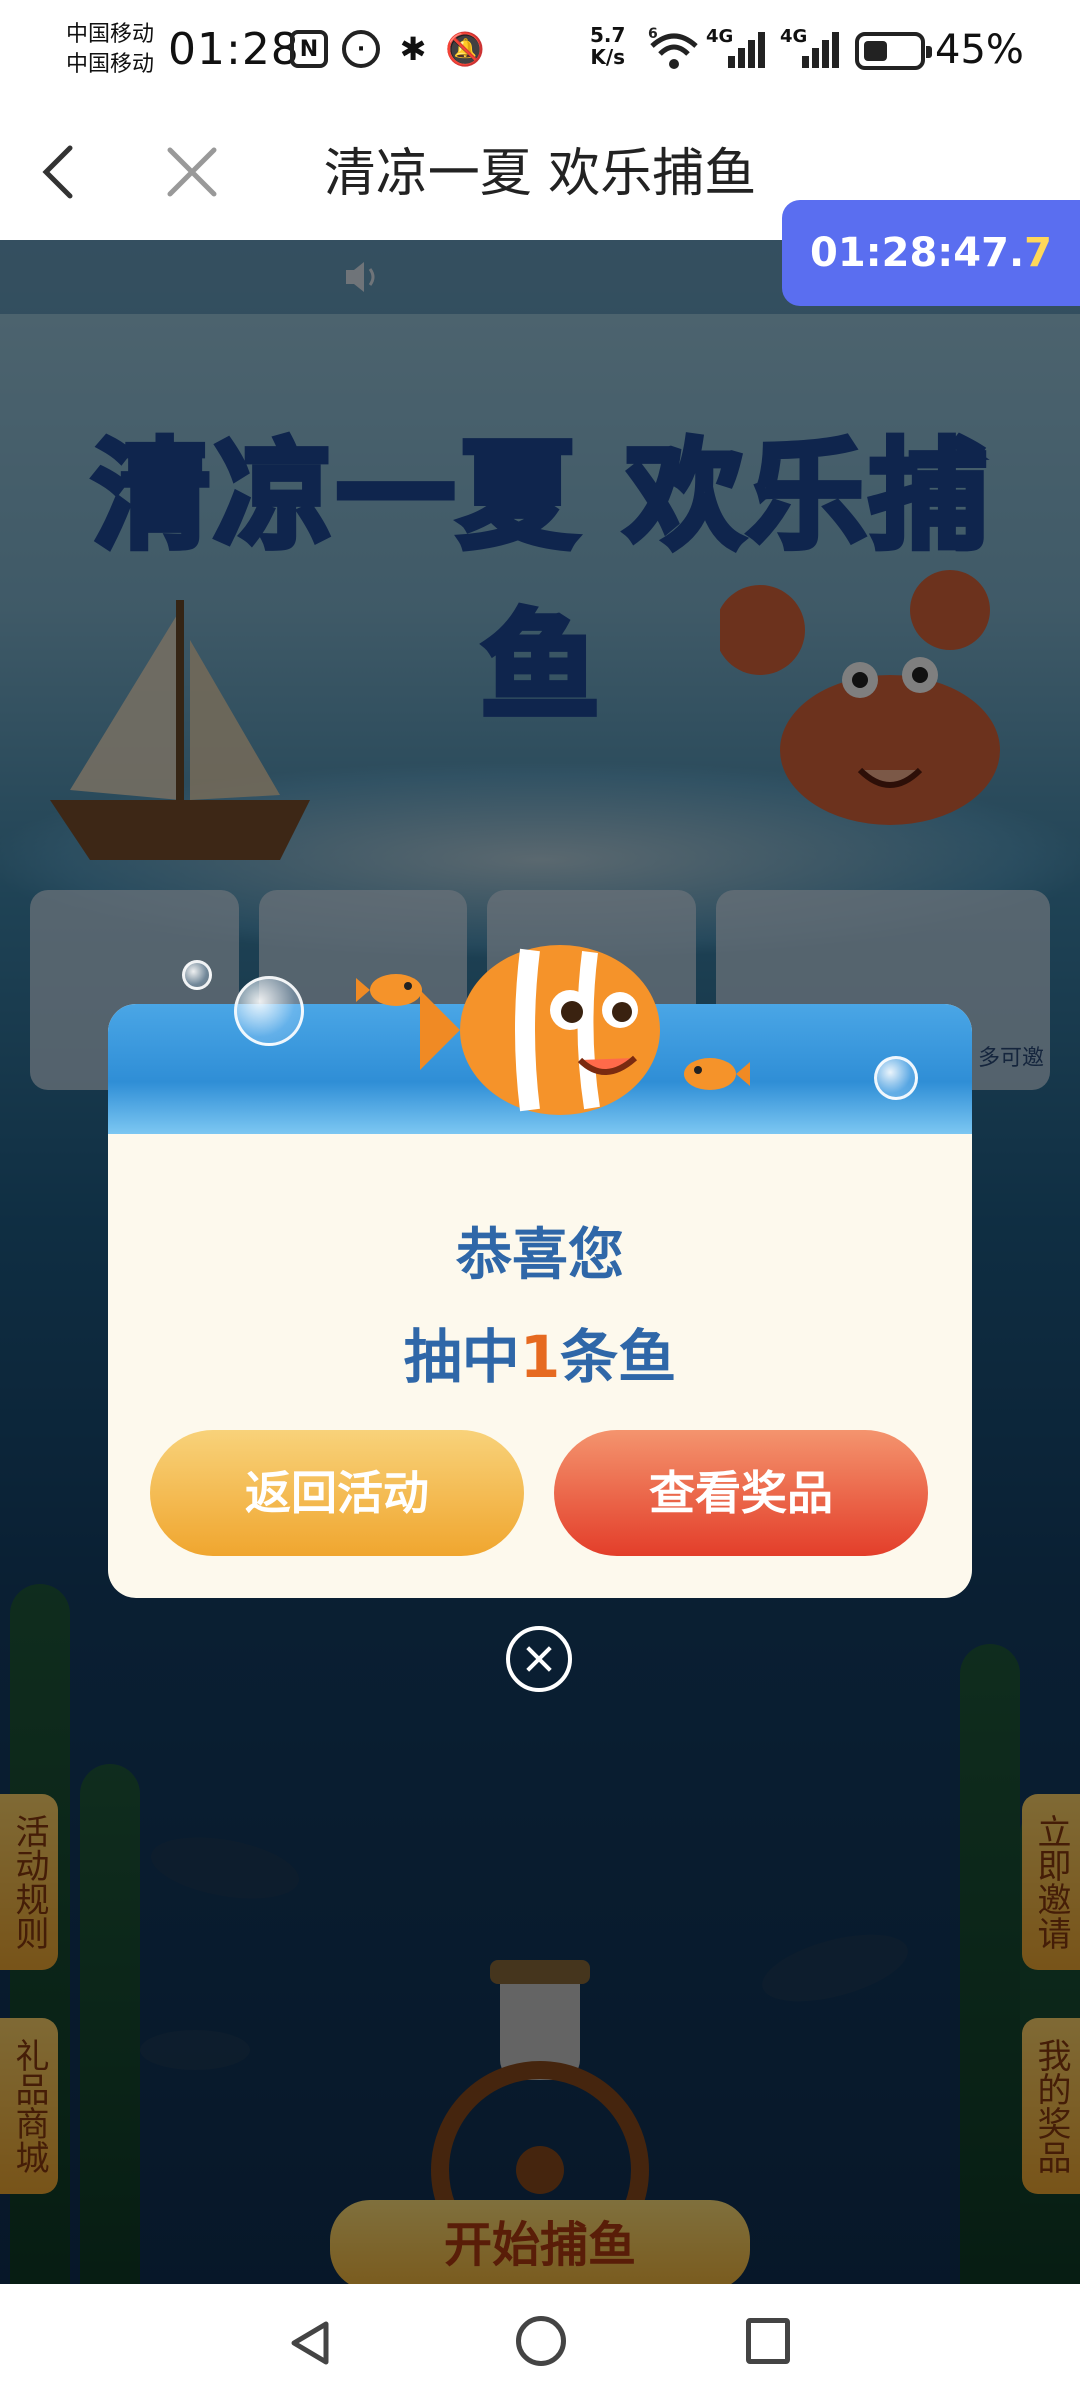  Describe the element at coordinates (917, 253) in the screenshot. I see `clock-main: 01:28:47.` at that location.